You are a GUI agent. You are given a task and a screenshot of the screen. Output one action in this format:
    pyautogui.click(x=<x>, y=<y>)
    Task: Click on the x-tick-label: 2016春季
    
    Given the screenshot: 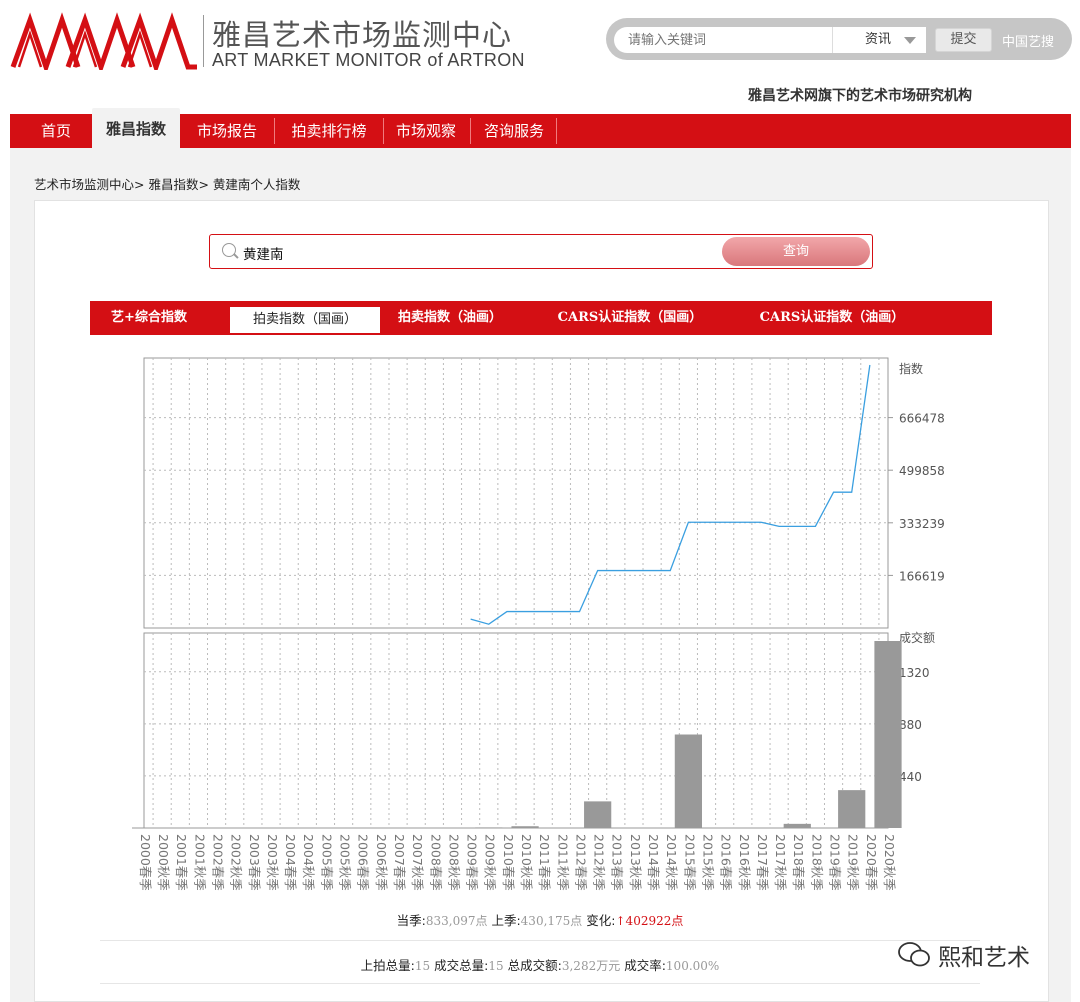 What is the action you would take?
    pyautogui.click(x=726, y=862)
    